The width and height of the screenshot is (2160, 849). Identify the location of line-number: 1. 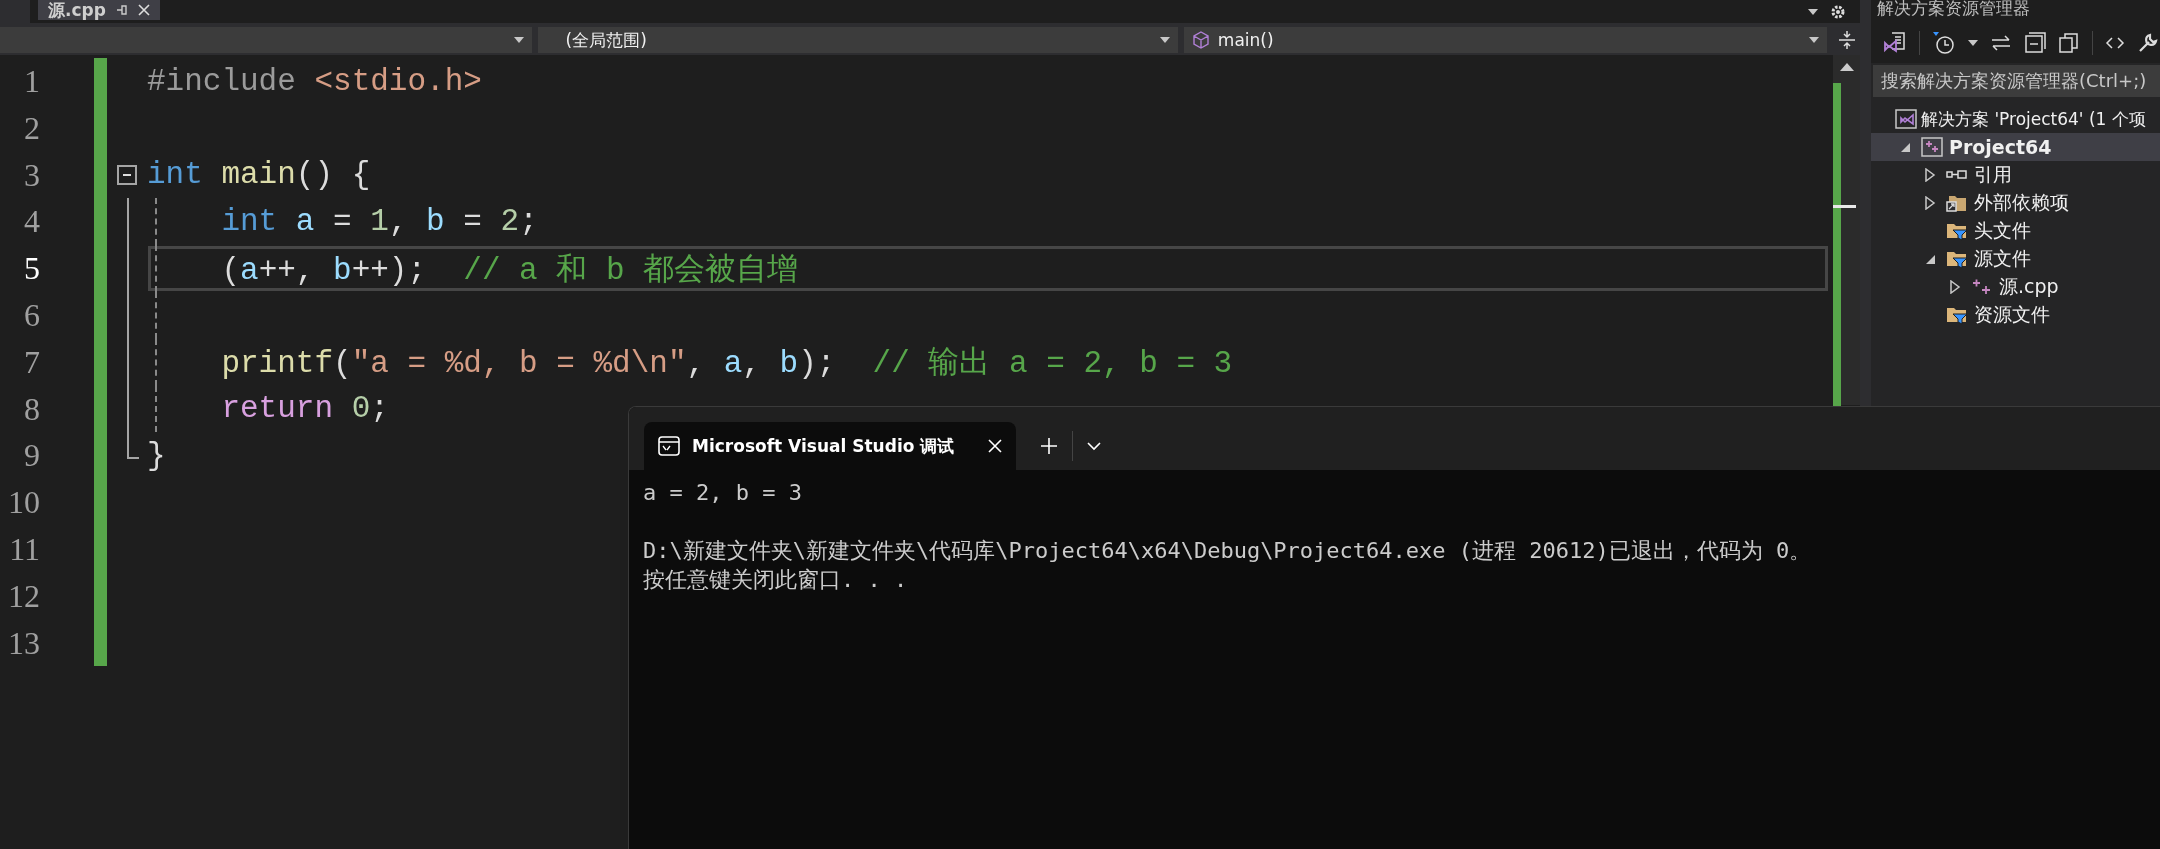
(31, 81).